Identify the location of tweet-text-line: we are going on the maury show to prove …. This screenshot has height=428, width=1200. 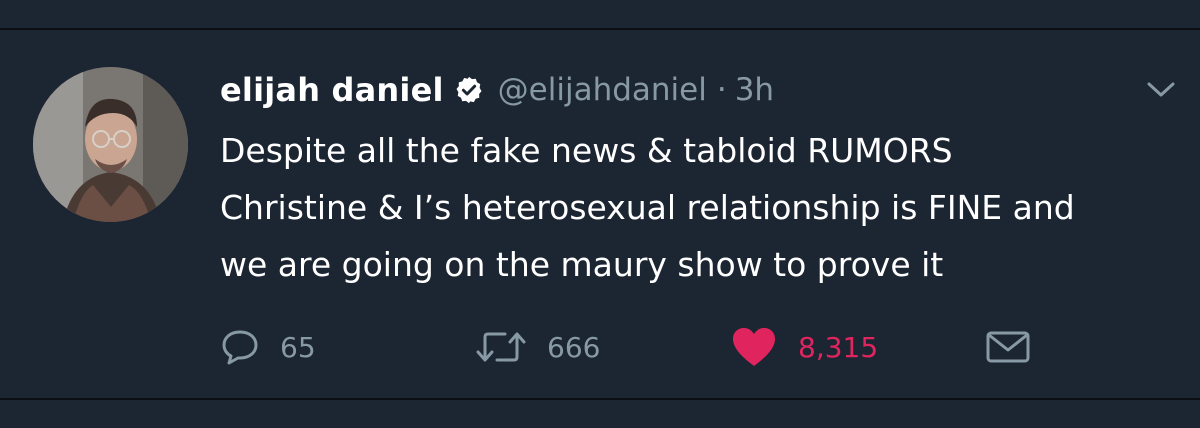
(582, 264).